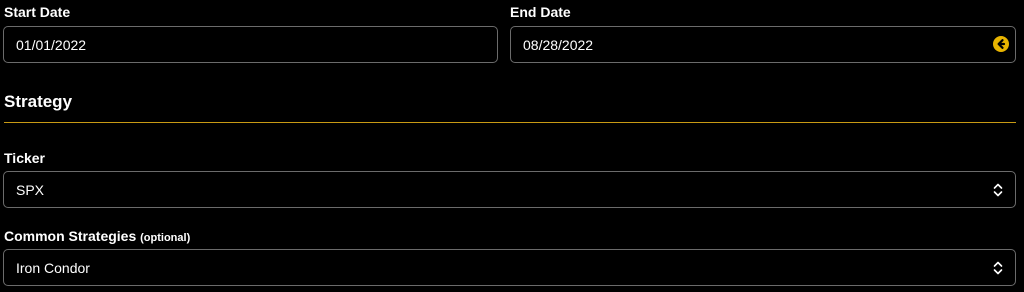 The image size is (1024, 292). I want to click on common-strategies-label: Common Strategies (optional), so click(97, 236).